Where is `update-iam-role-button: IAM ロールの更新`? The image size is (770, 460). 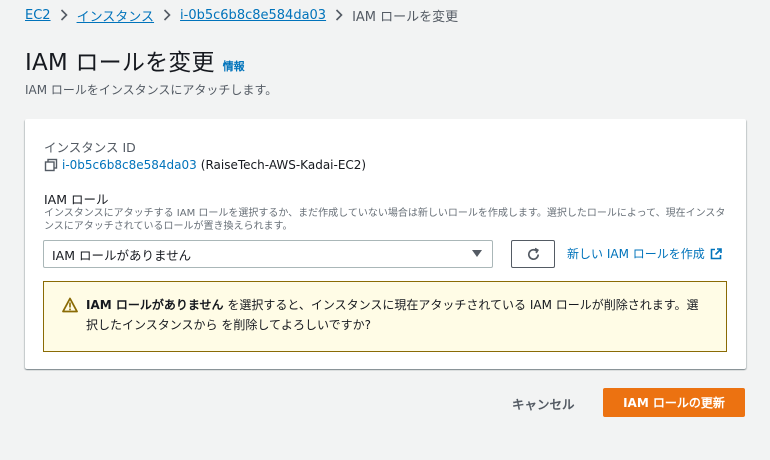 update-iam-role-button: IAM ロールの更新 is located at coordinates (674, 402).